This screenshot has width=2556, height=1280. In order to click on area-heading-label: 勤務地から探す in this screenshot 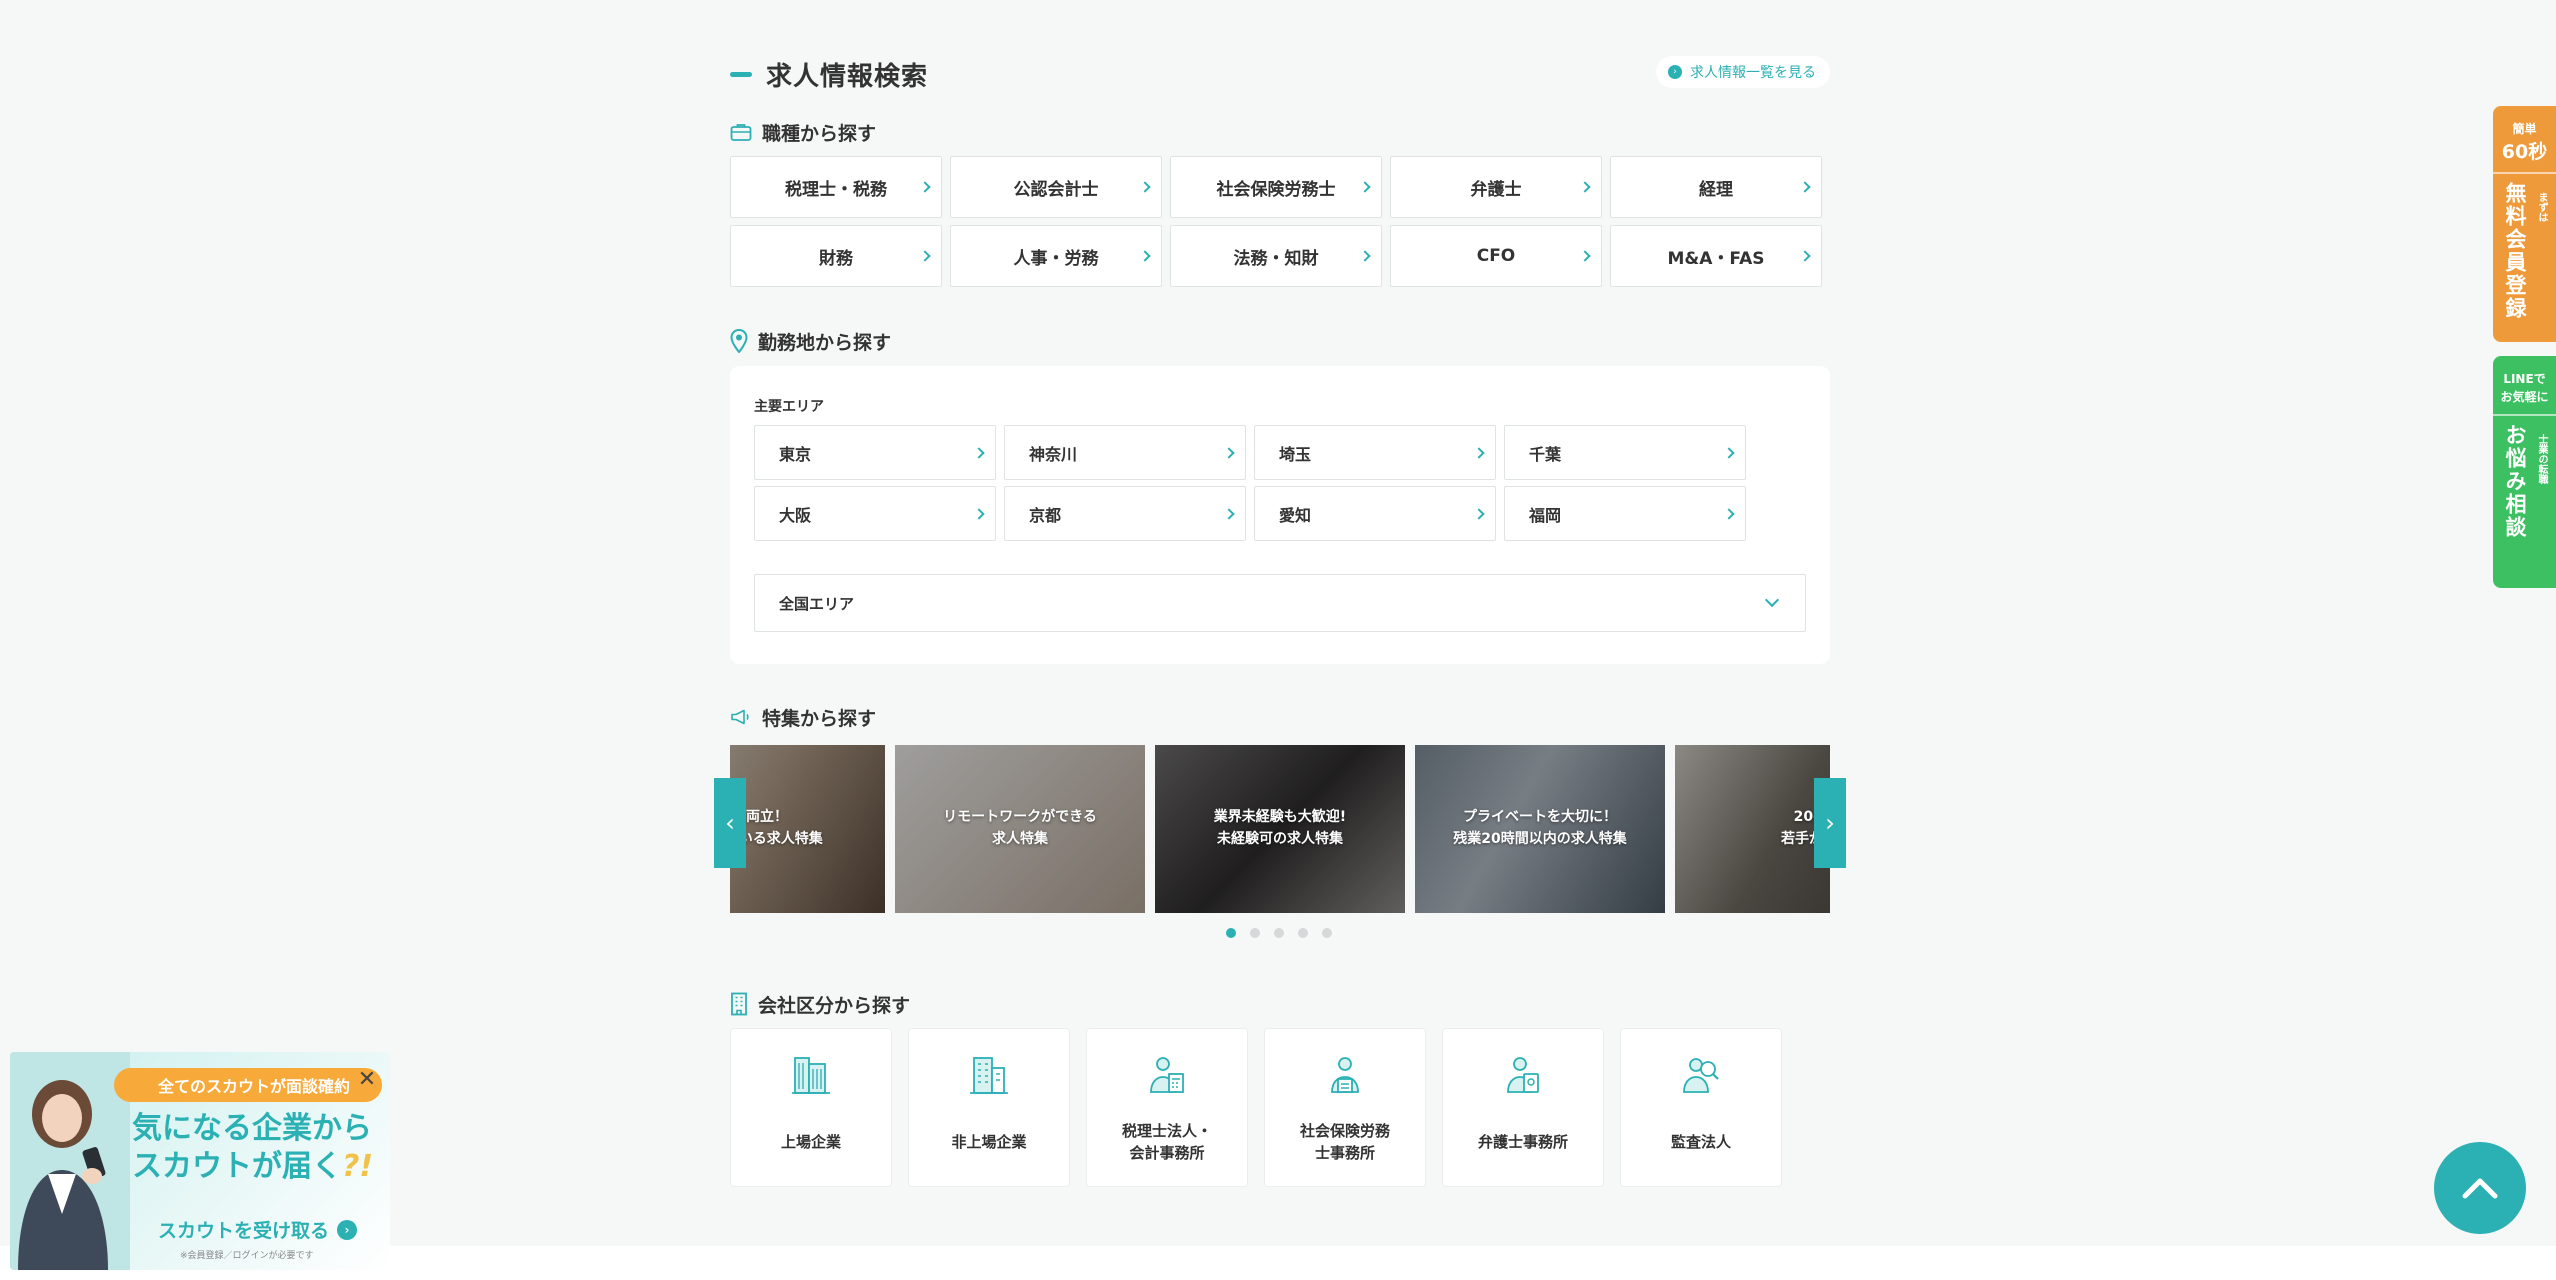, I will do `click(825, 342)`.